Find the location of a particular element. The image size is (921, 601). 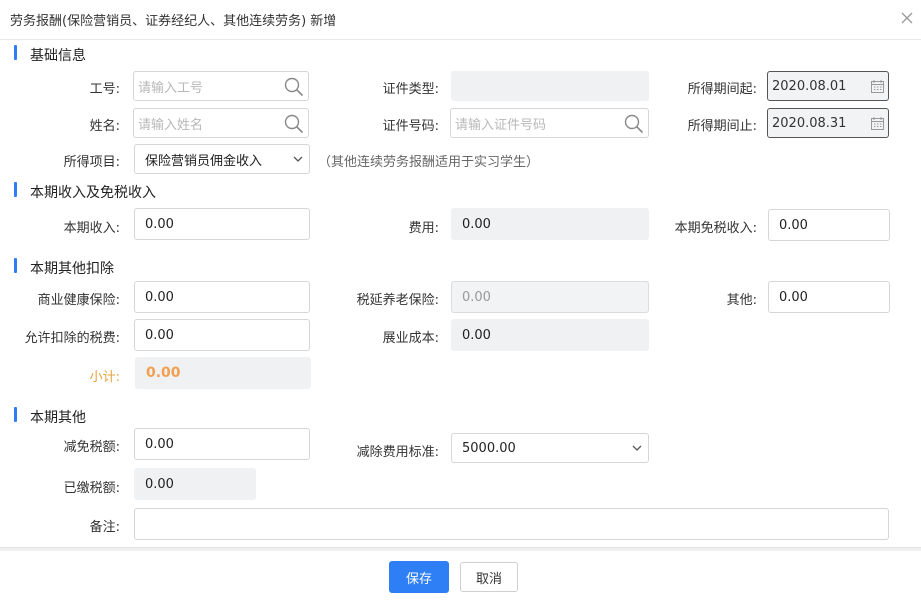

footer-divider is located at coordinates (460, 549).